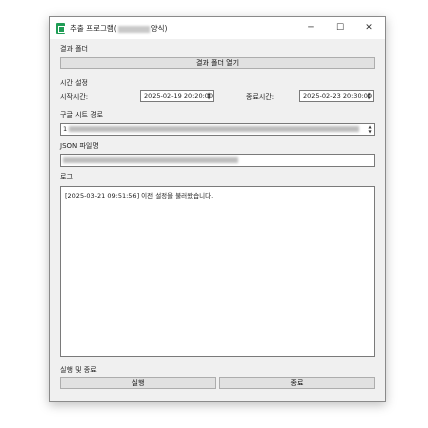 This screenshot has width=428, height=428. Describe the element at coordinates (66, 177) in the screenshot. I see `log-label: 로그` at that location.